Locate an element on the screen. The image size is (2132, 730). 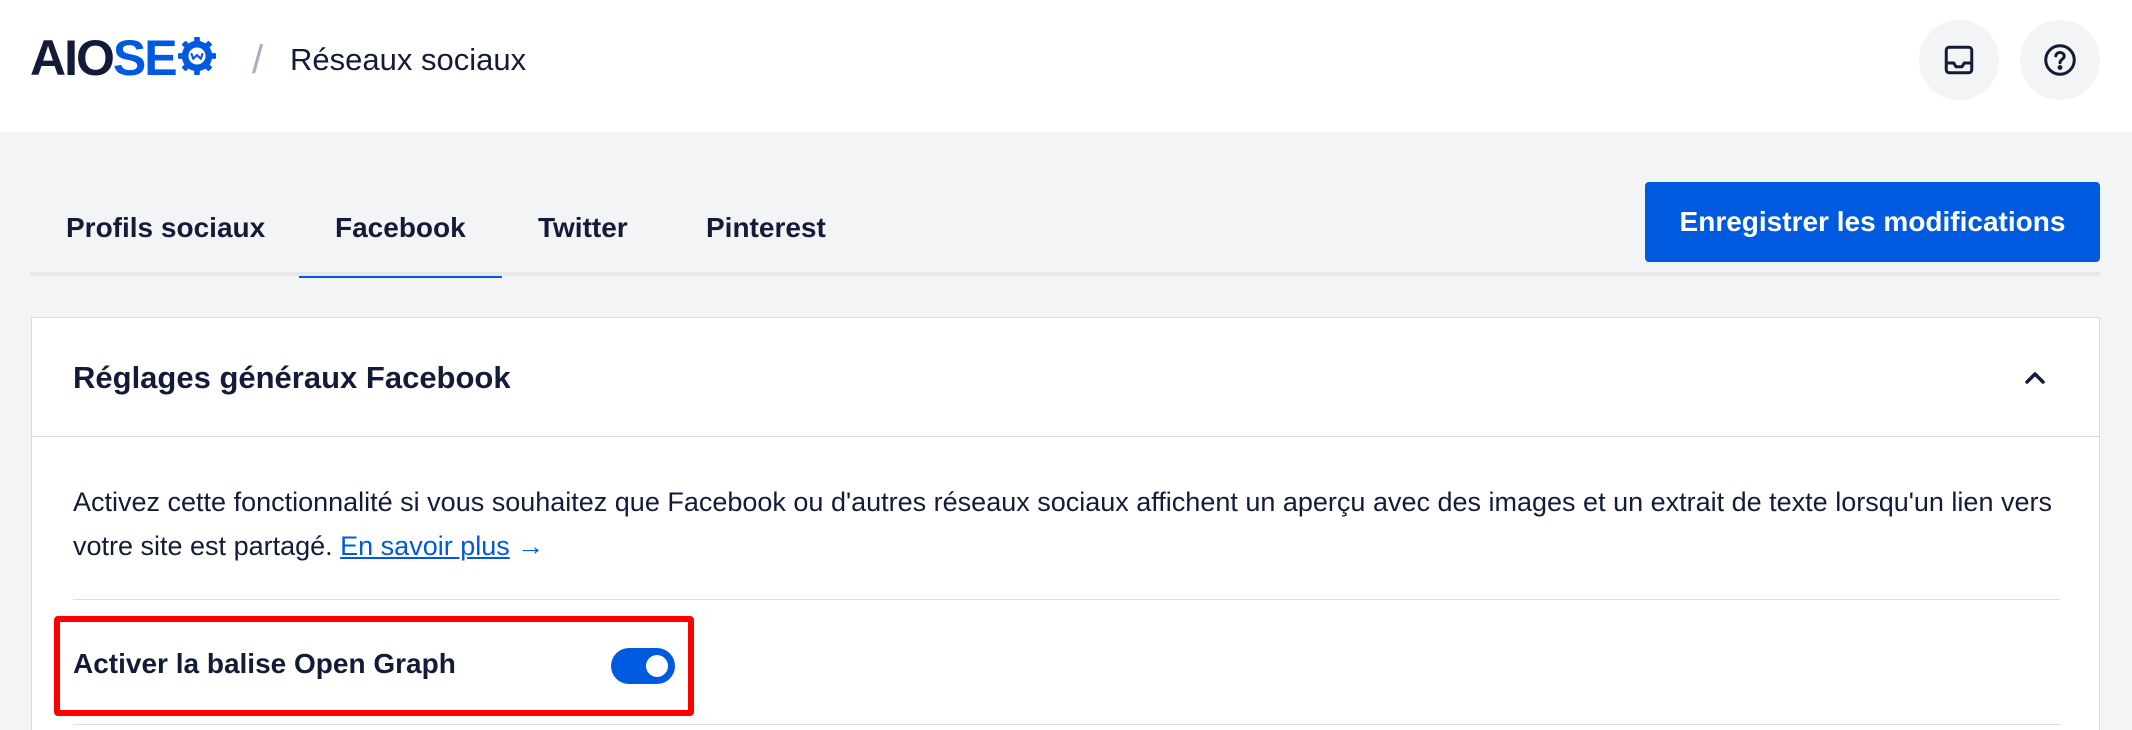
logo-aio-text: AIO is located at coordinates (72, 58).